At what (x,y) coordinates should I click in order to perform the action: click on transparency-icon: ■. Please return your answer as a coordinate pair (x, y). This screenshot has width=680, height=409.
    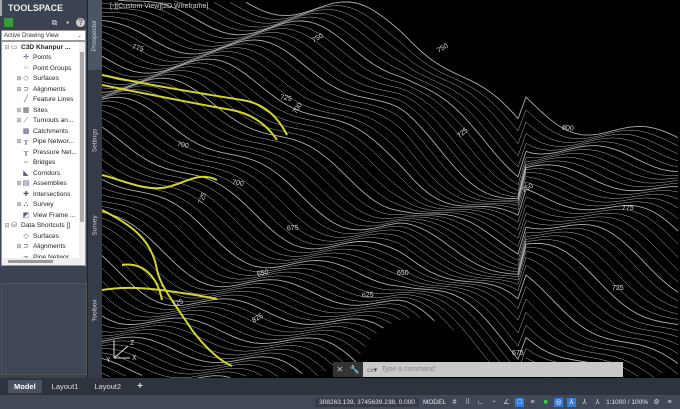
    Looking at the image, I should click on (545, 402).